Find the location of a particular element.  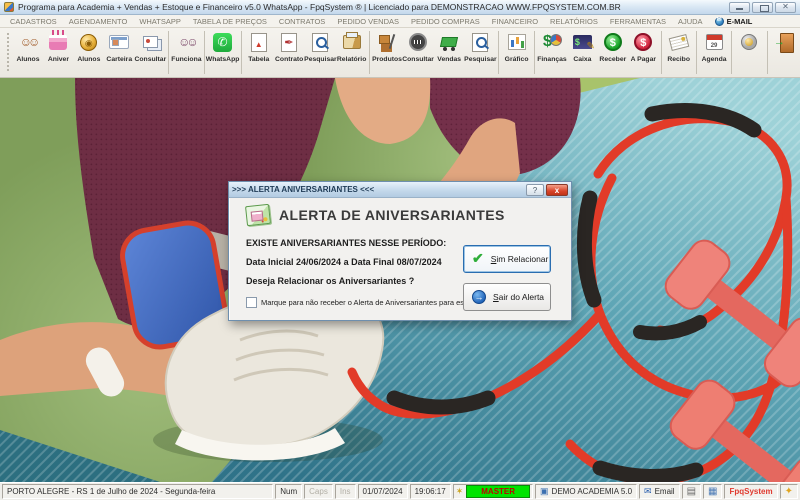

toolbar-label: Caixa is located at coordinates (582, 59).